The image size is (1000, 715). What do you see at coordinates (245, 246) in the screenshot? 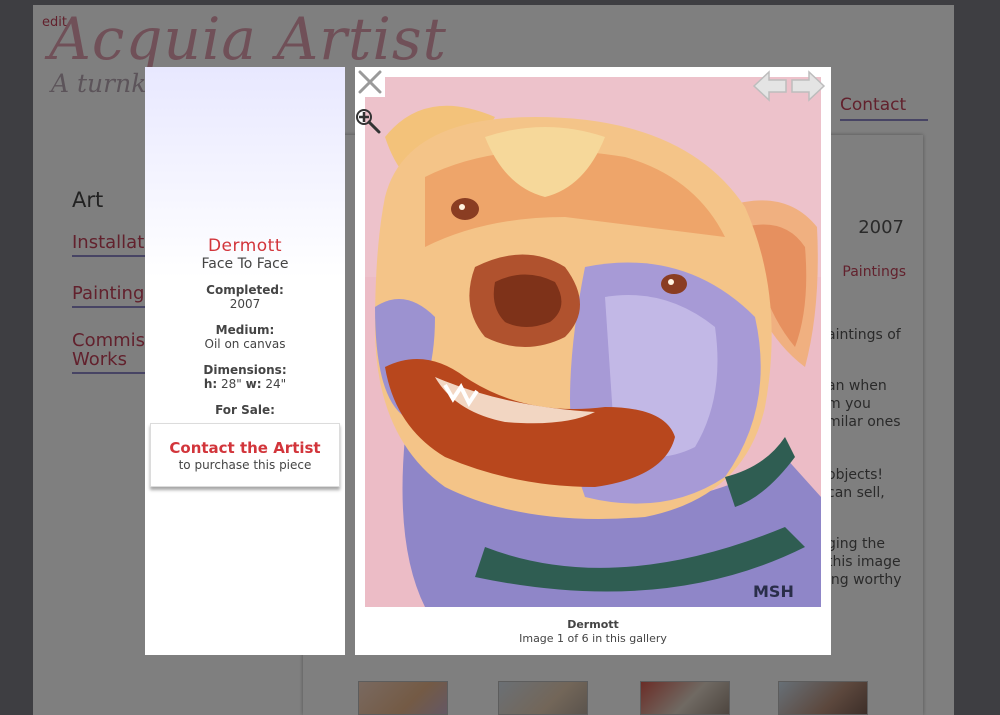
I see `artwork-title: Dermott` at bounding box center [245, 246].